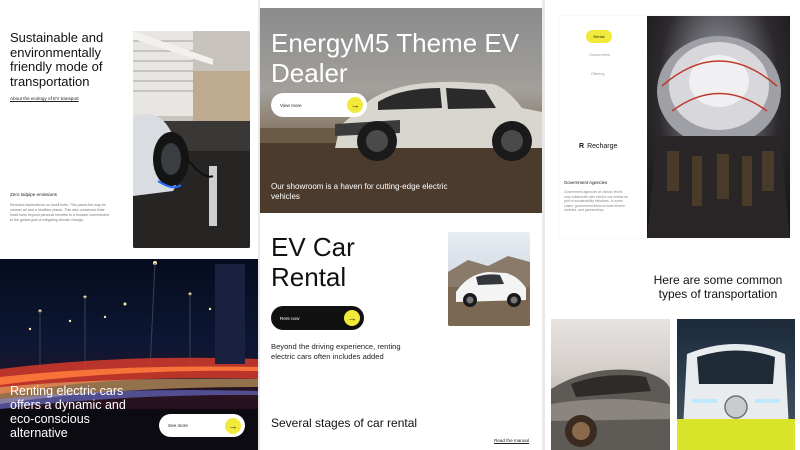  I want to click on reactor-dome-photo, so click(718, 127).